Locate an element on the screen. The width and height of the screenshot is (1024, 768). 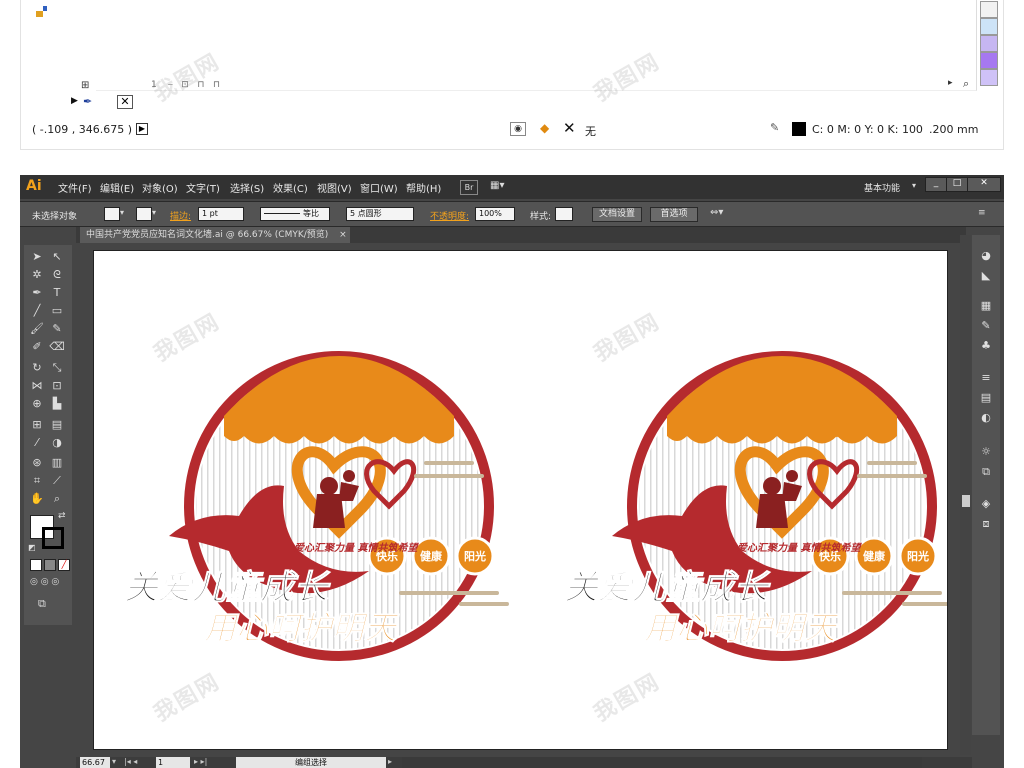
stroke-dropdown-icon: ▾ is located at coordinates (154, 212).